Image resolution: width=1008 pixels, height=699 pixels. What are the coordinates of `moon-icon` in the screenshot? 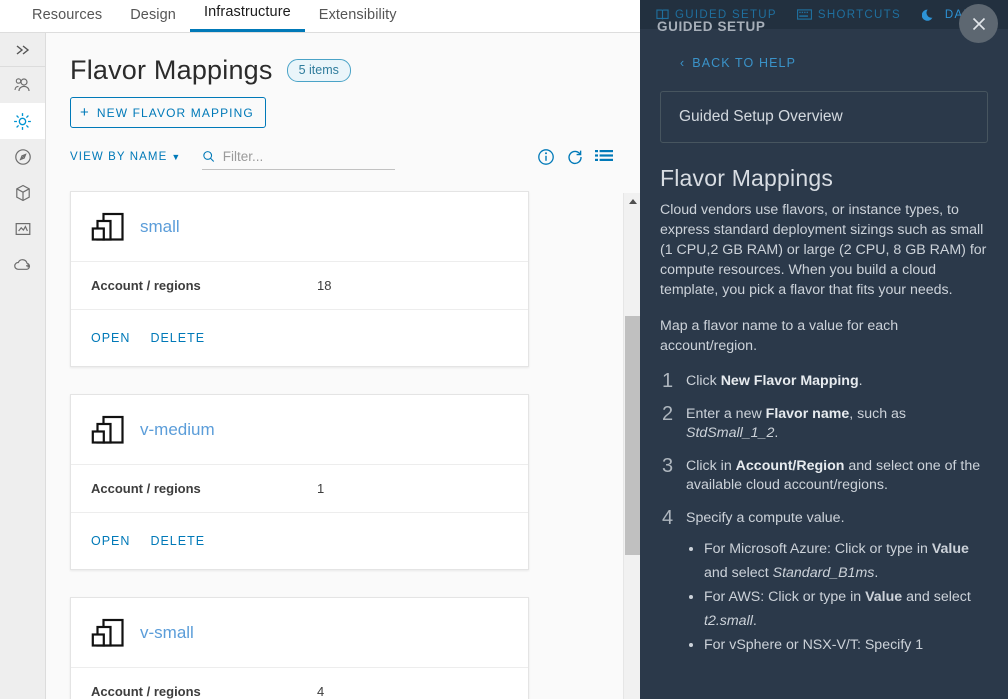 It's located at (927, 15).